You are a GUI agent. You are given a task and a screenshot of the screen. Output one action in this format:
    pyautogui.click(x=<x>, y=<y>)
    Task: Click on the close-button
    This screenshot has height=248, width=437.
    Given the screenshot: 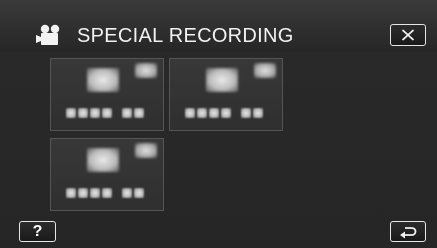 What is the action you would take?
    pyautogui.click(x=408, y=35)
    